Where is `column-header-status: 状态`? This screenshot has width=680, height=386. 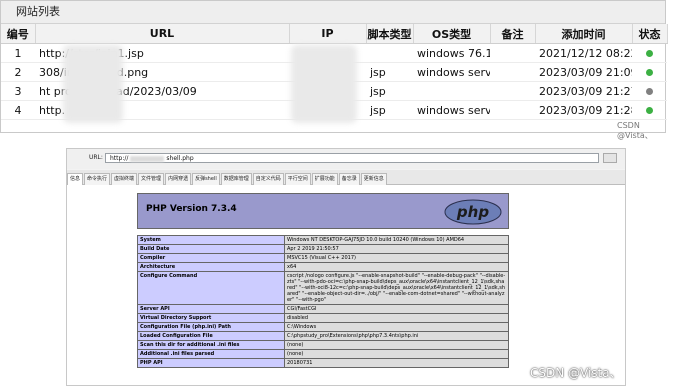
column-header-status: 状态 is located at coordinates (650, 34).